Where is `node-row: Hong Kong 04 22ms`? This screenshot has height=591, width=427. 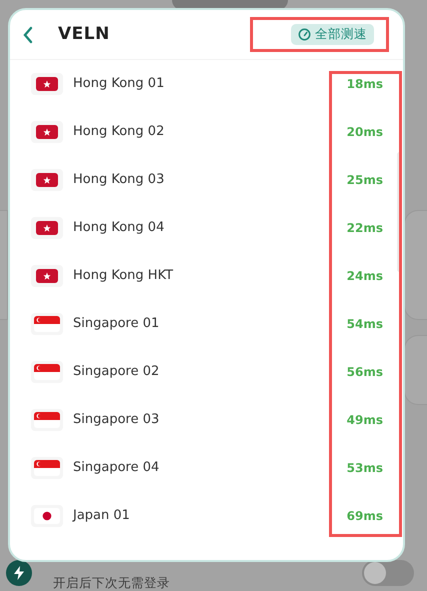 node-row: Hong Kong 04 22ms is located at coordinates (206, 228).